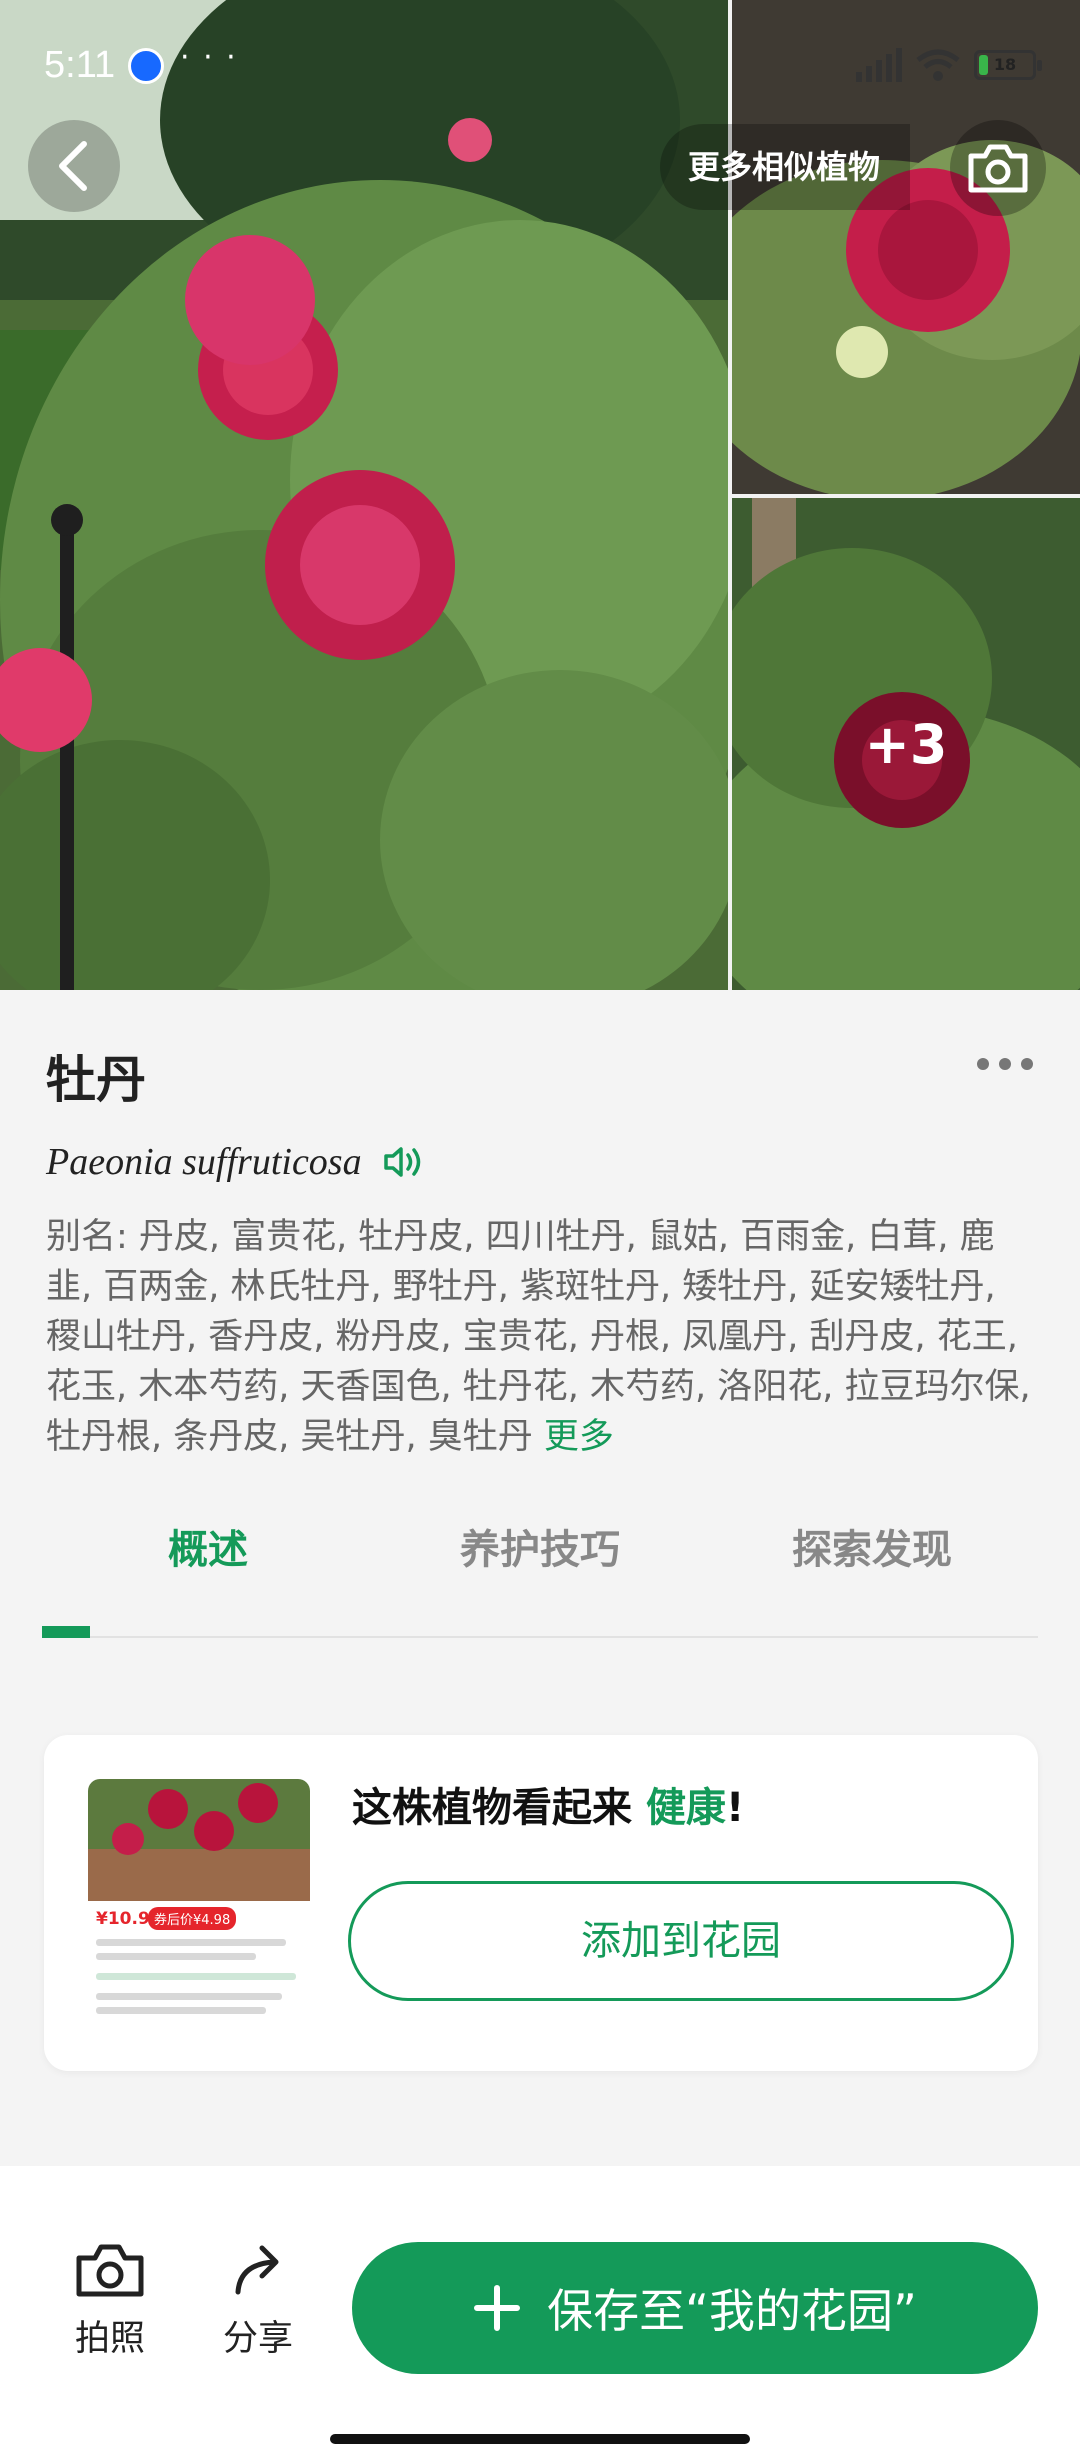 Image resolution: width=1080 pixels, height=2460 pixels. Describe the element at coordinates (109, 2339) in the screenshot. I see `photo-label: 拍照` at that location.